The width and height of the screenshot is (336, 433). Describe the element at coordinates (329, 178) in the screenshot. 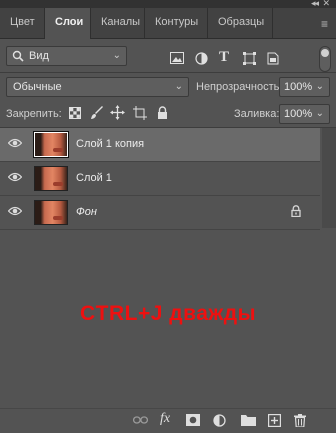

I see `layers-scrollbar` at that location.